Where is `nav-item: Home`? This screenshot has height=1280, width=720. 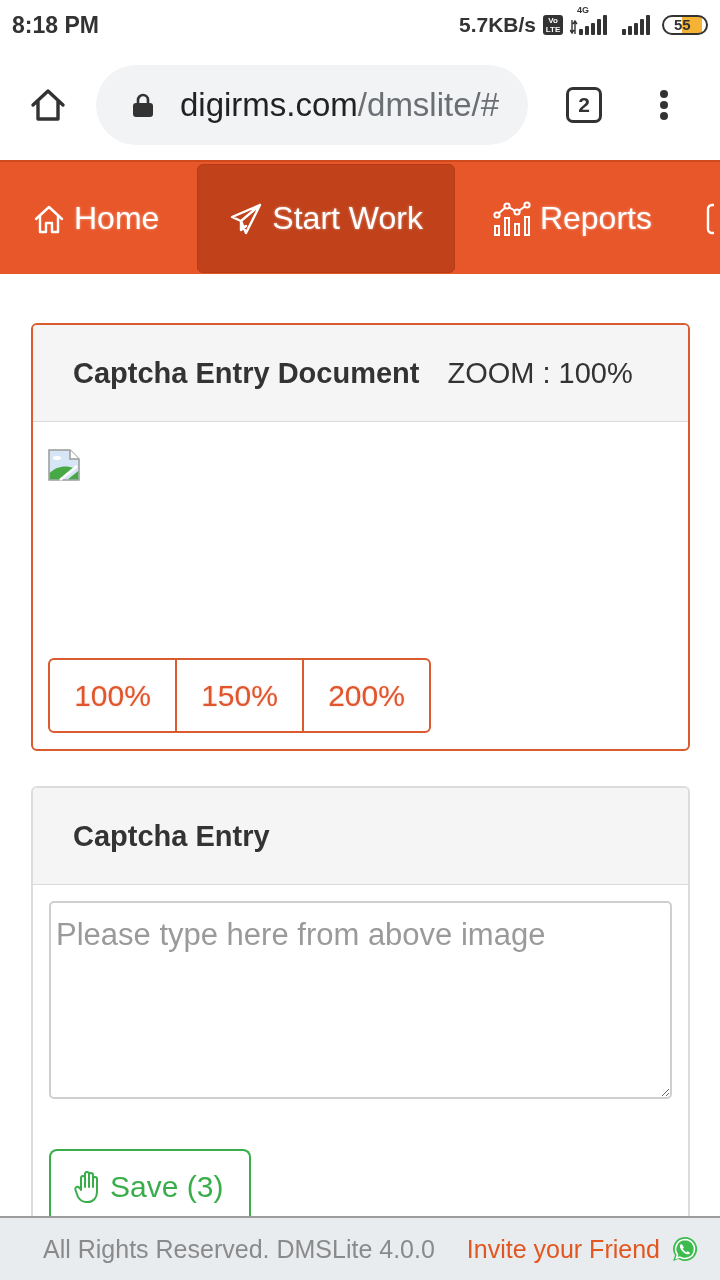 nav-item: Home is located at coordinates (96, 218).